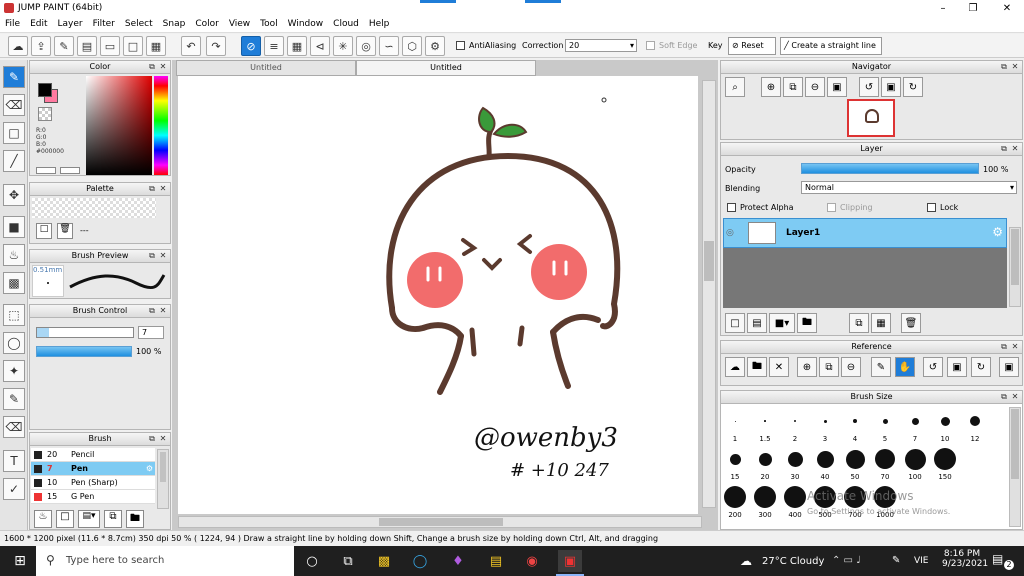 This screenshot has height=576, width=1024. What do you see at coordinates (14, 227) in the screenshot?
I see `fill-rect-tool-icon: ■` at bounding box center [14, 227].